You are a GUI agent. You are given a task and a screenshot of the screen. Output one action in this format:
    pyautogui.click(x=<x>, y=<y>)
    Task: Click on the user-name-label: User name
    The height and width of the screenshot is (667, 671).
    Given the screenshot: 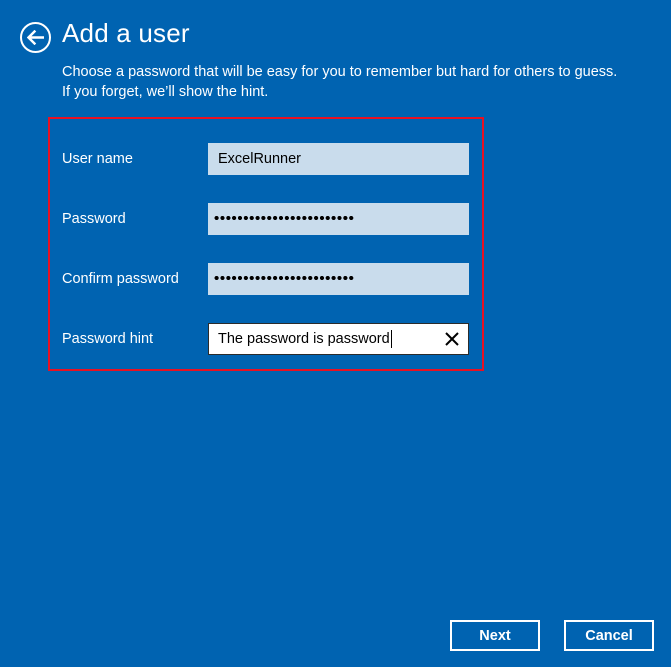 What is the action you would take?
    pyautogui.click(x=97, y=159)
    